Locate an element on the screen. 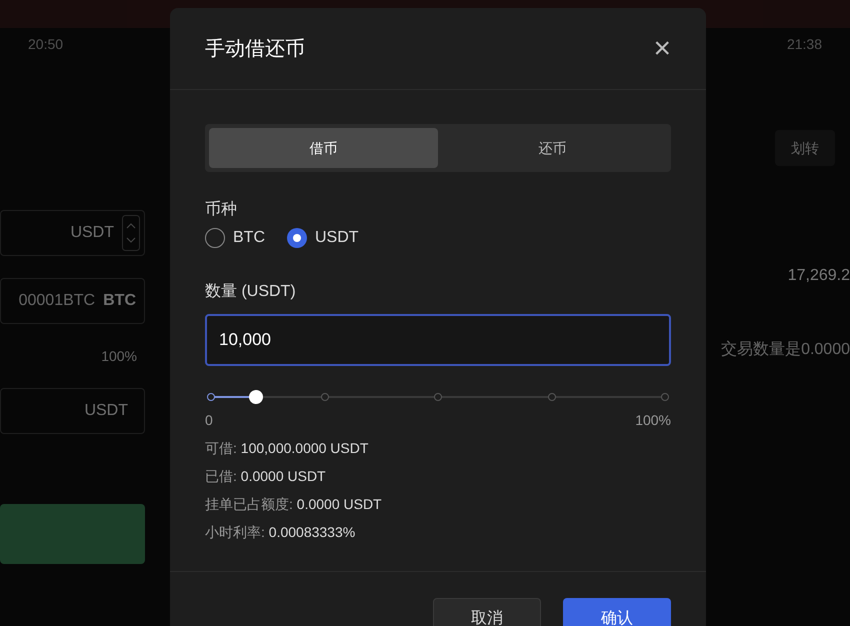  dialog-title: 手动借还币 is located at coordinates (255, 49).